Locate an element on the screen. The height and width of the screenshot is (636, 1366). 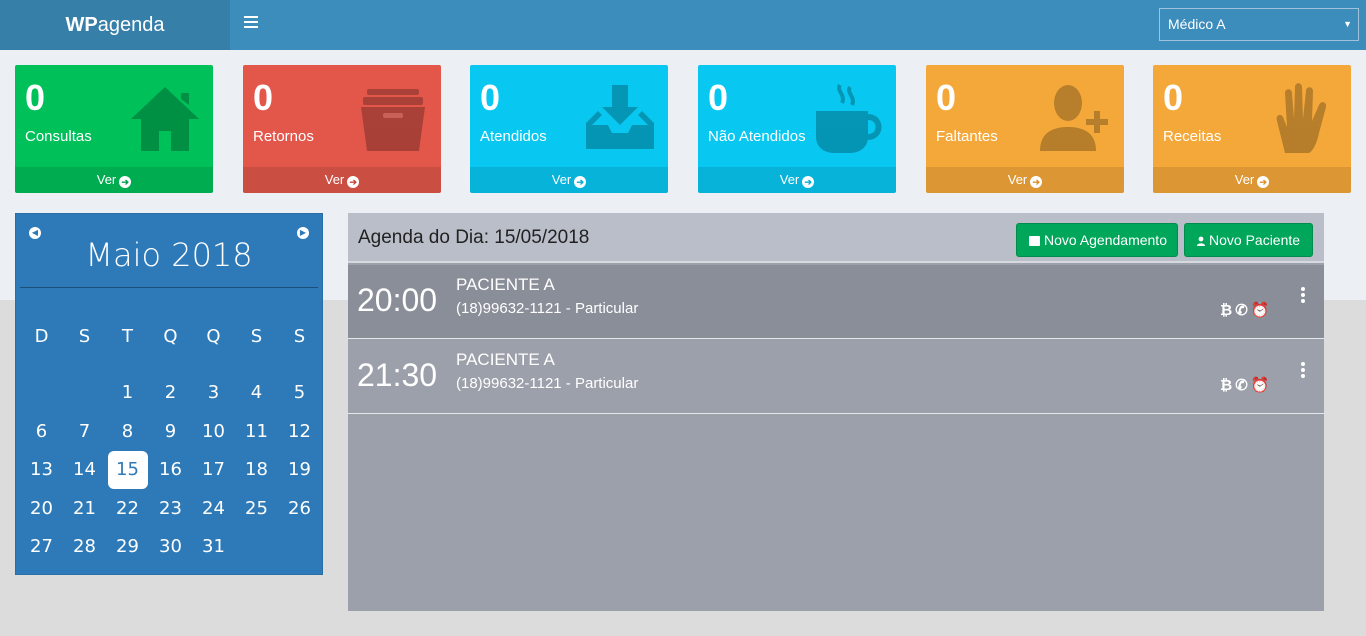
menu-toggle-icon is located at coordinates (251, 23).